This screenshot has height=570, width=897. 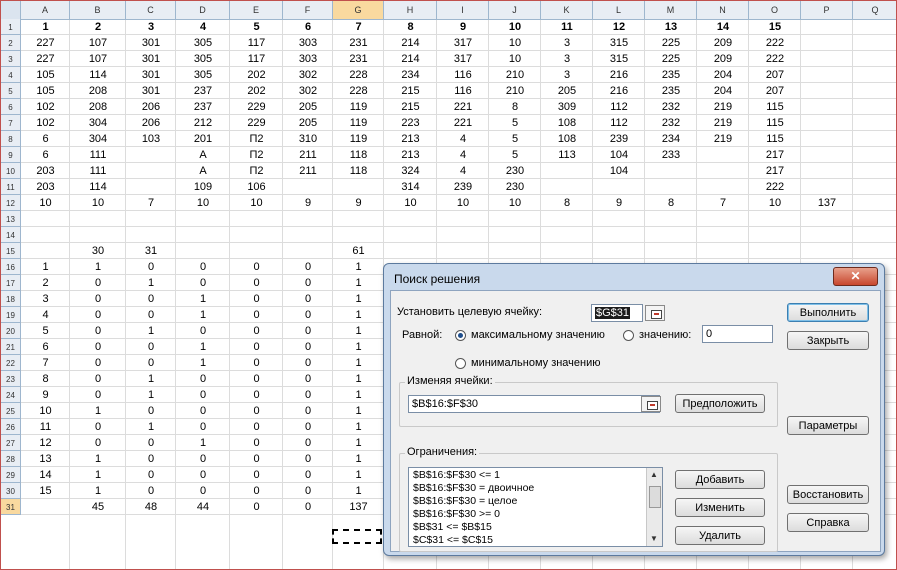 I want to click on row-header: 13, so click(x=11, y=219).